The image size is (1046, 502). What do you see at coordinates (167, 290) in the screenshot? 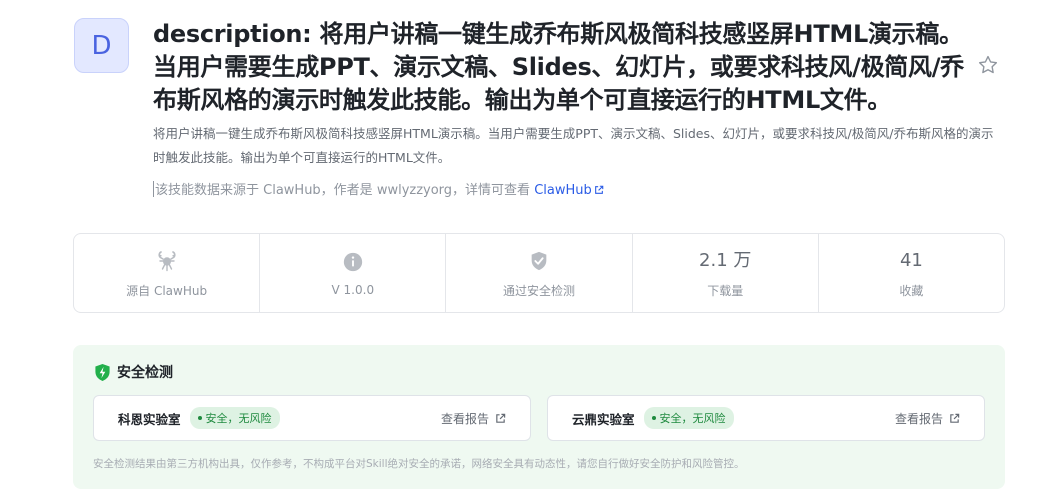
I see `stat-source-label: 源自 ClawHub` at bounding box center [167, 290].